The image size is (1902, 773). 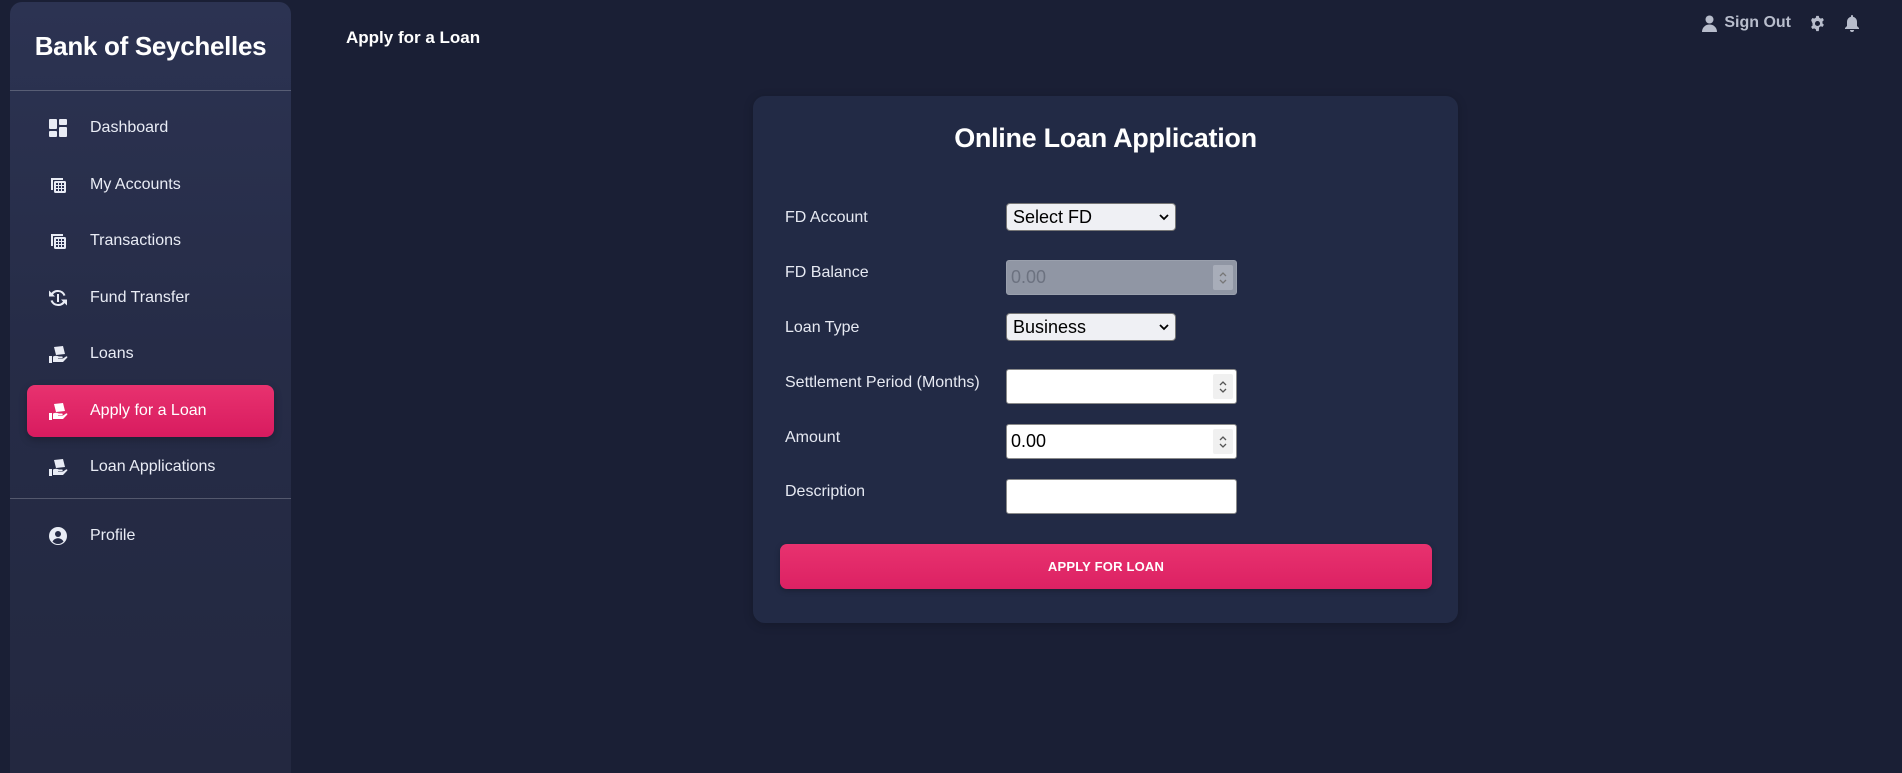 I want to click on sign-out-label: Sign Out, so click(x=1757, y=22).